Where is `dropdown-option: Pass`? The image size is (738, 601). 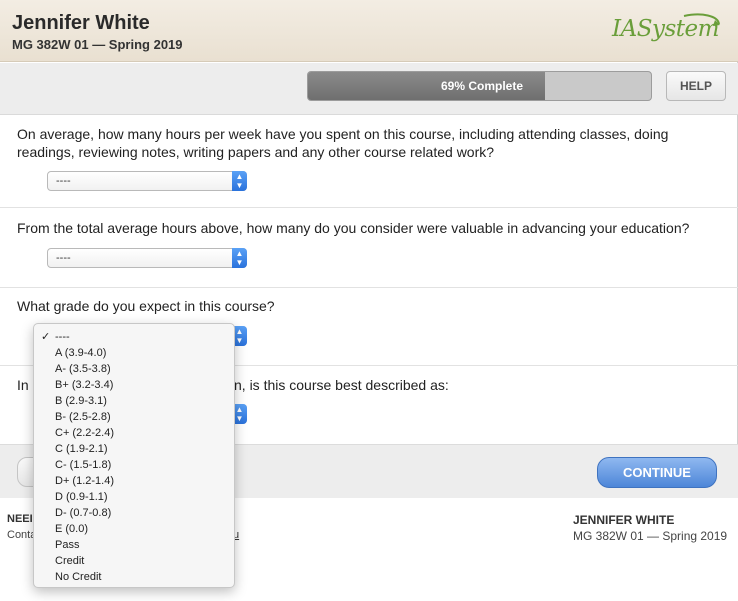 dropdown-option: Pass is located at coordinates (134, 545).